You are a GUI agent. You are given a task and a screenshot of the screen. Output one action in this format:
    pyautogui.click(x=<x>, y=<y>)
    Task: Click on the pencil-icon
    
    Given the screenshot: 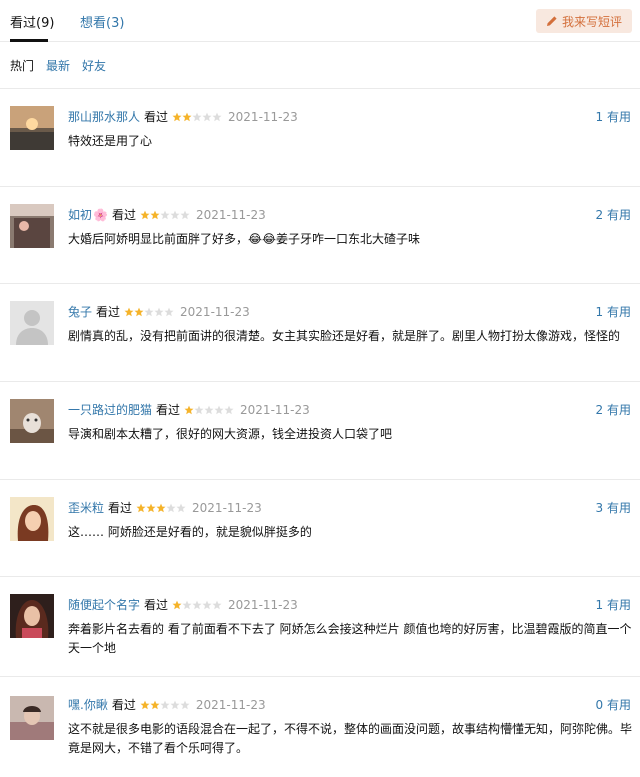 What is the action you would take?
    pyautogui.click(x=551, y=21)
    